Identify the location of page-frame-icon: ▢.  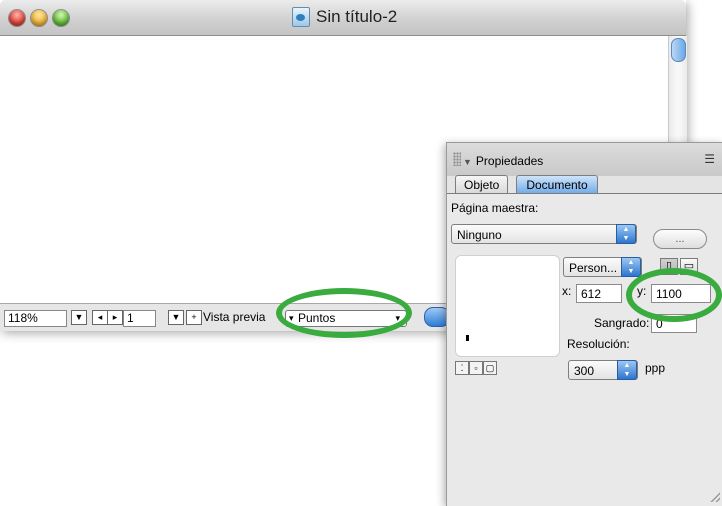
(490, 368).